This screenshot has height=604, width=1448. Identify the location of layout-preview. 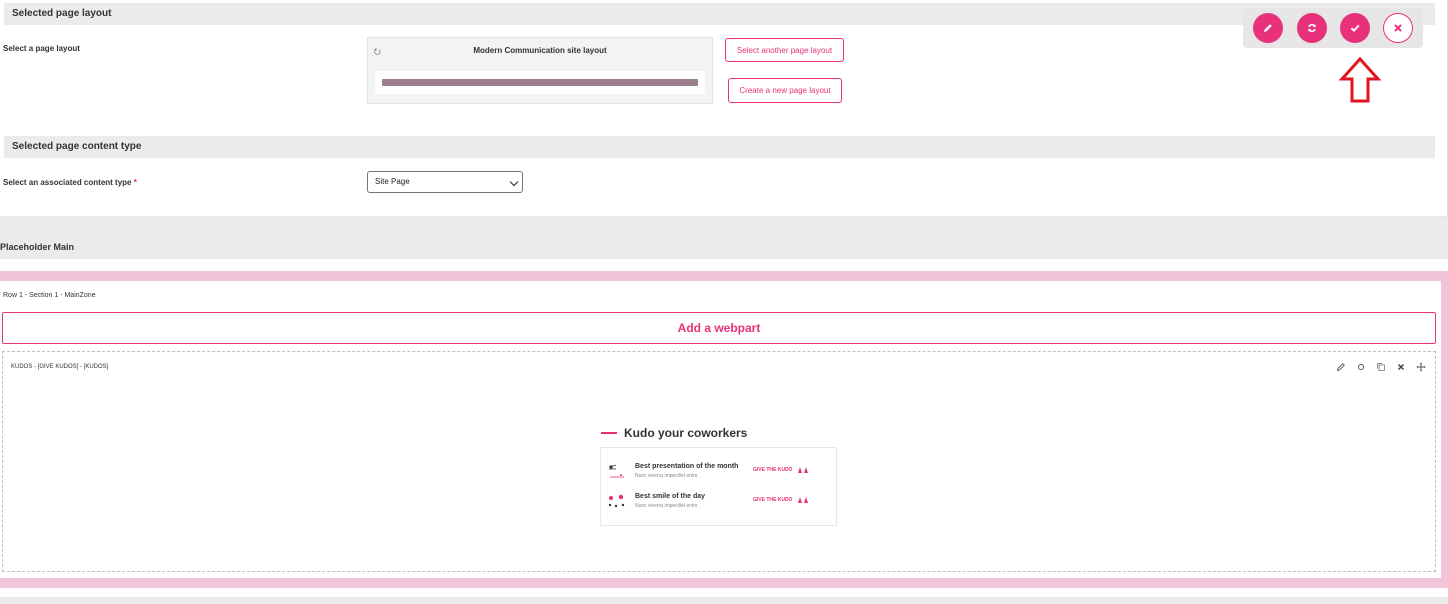
(540, 82).